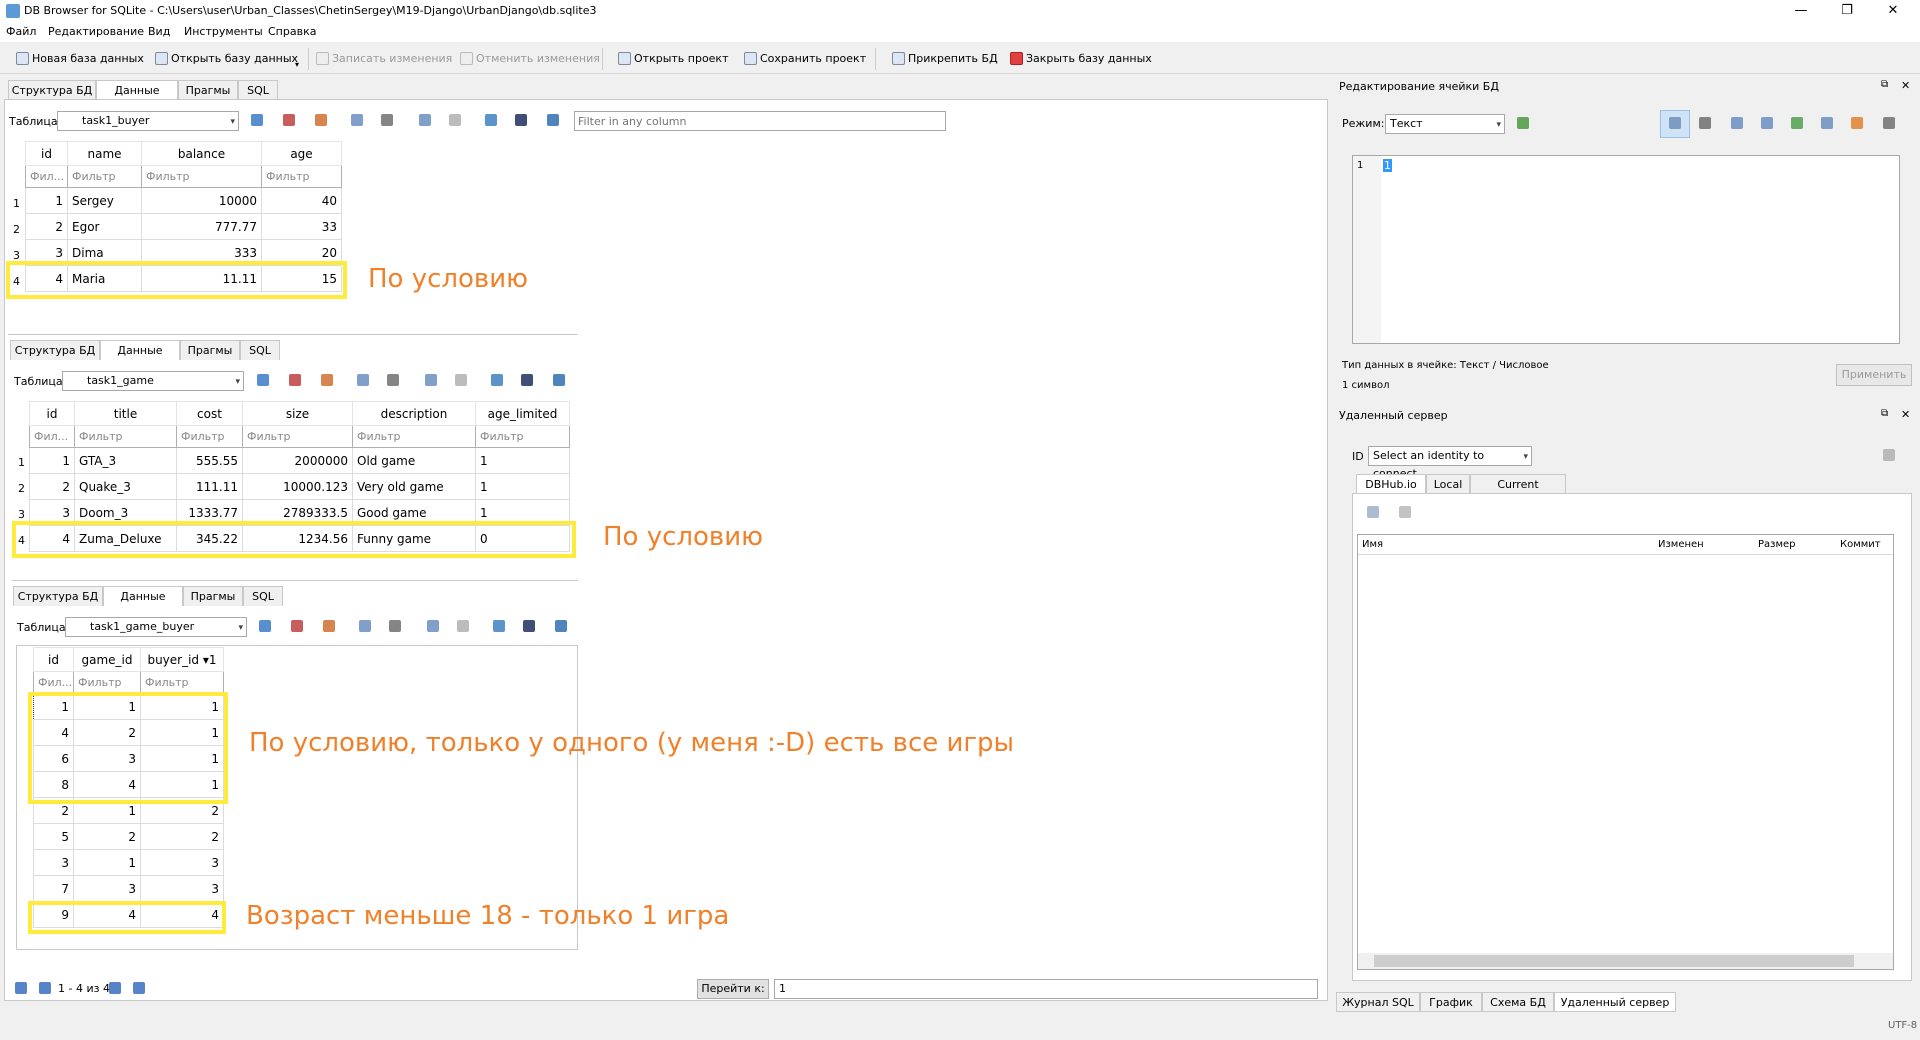 The height and width of the screenshot is (1040, 1920). What do you see at coordinates (52, 413) in the screenshot?
I see `column-header: id` at bounding box center [52, 413].